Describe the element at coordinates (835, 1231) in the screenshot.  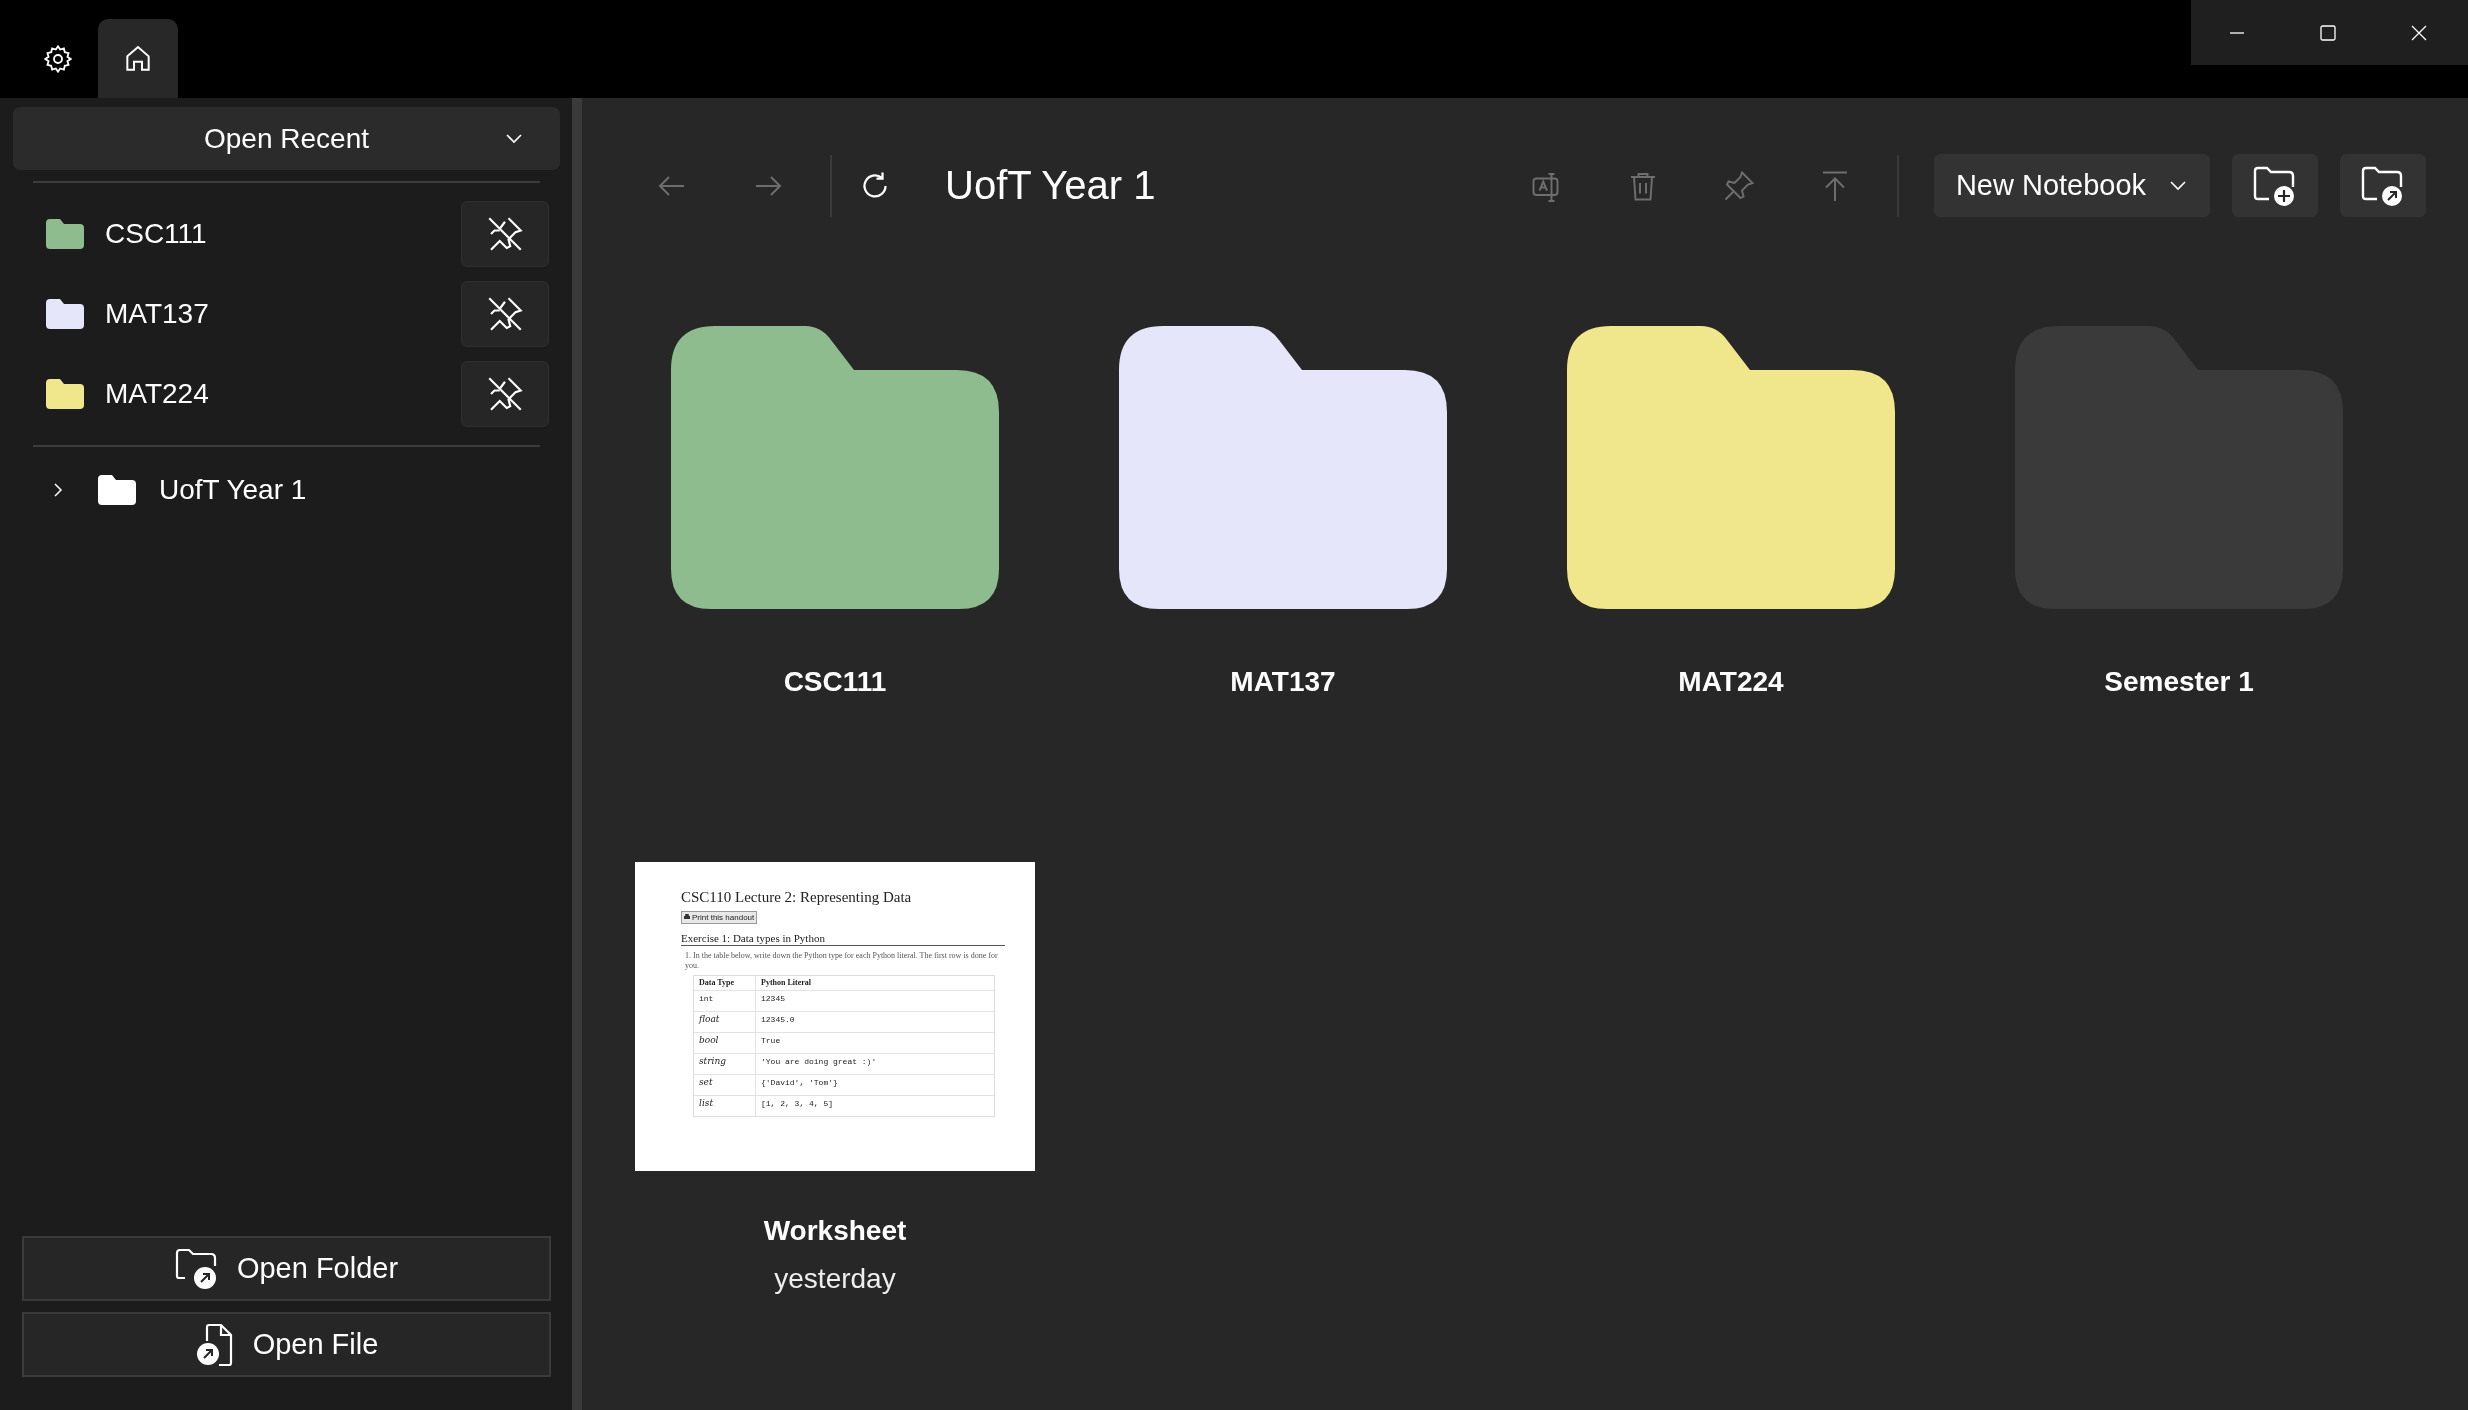
I see `item-name: Worksheet` at that location.